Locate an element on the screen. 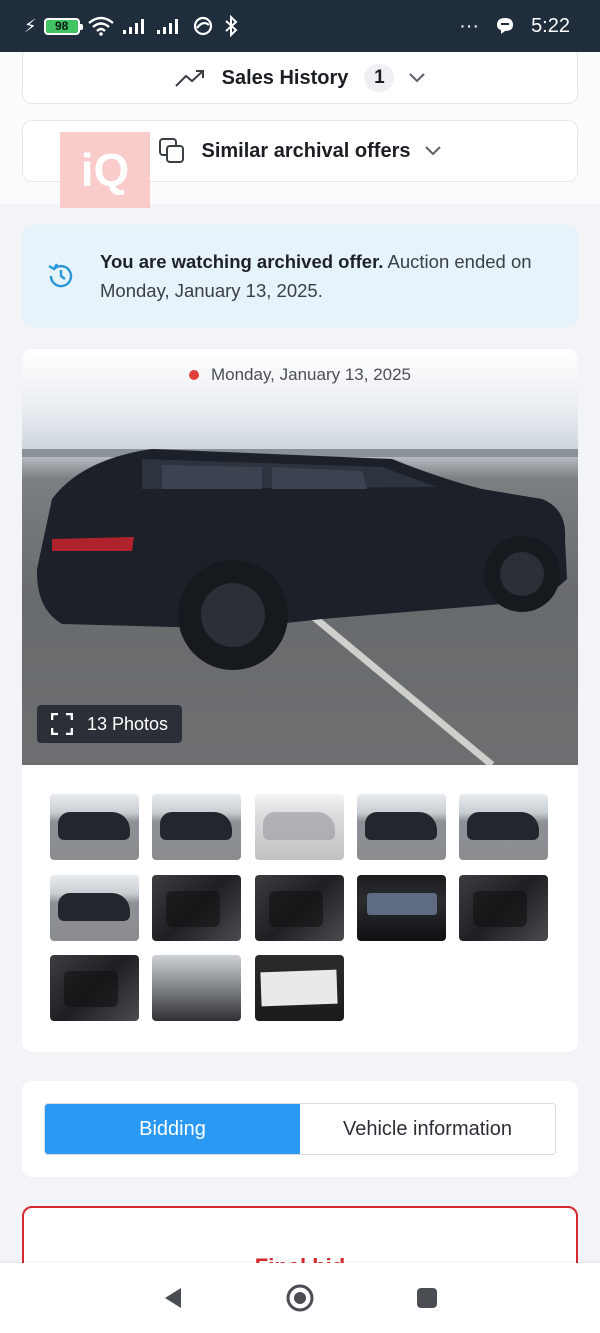 The height and width of the screenshot is (1333, 600). status-bar: ⚡ 98 ··· 5:22 is located at coordinates (300, 26).